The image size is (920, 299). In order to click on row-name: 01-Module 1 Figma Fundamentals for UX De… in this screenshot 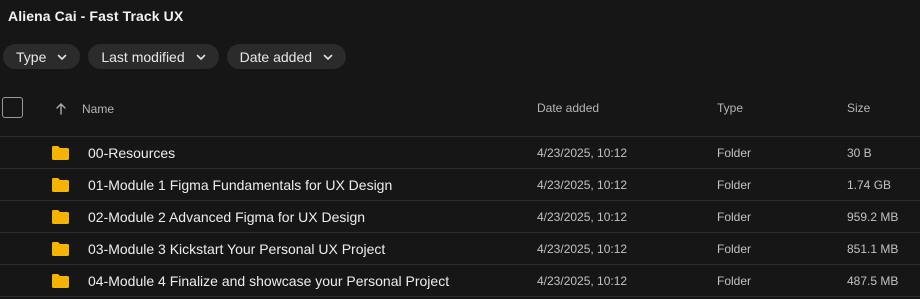, I will do `click(240, 185)`.